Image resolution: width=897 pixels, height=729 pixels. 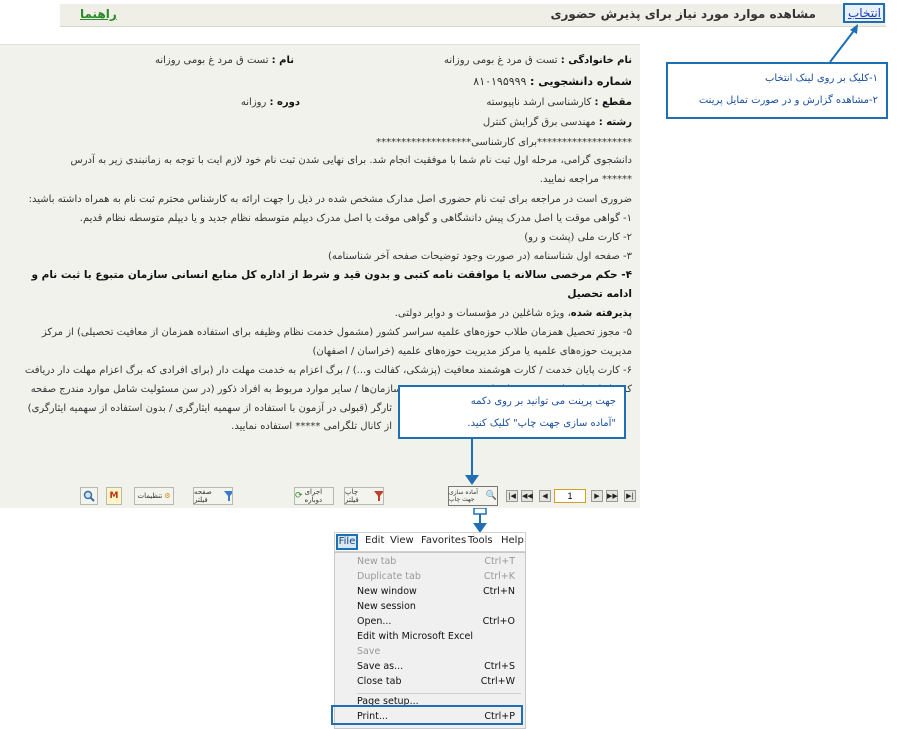 I want to click on menu-item-save-as: Save as... Ctrl+S, so click(x=436, y=667).